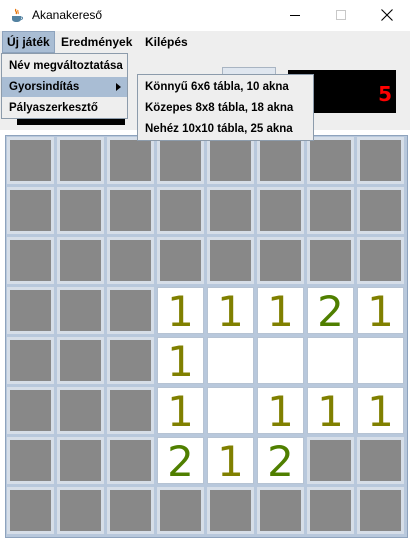 The width and height of the screenshot is (410, 540). I want to click on menu-results: Eredmények, so click(96, 42).